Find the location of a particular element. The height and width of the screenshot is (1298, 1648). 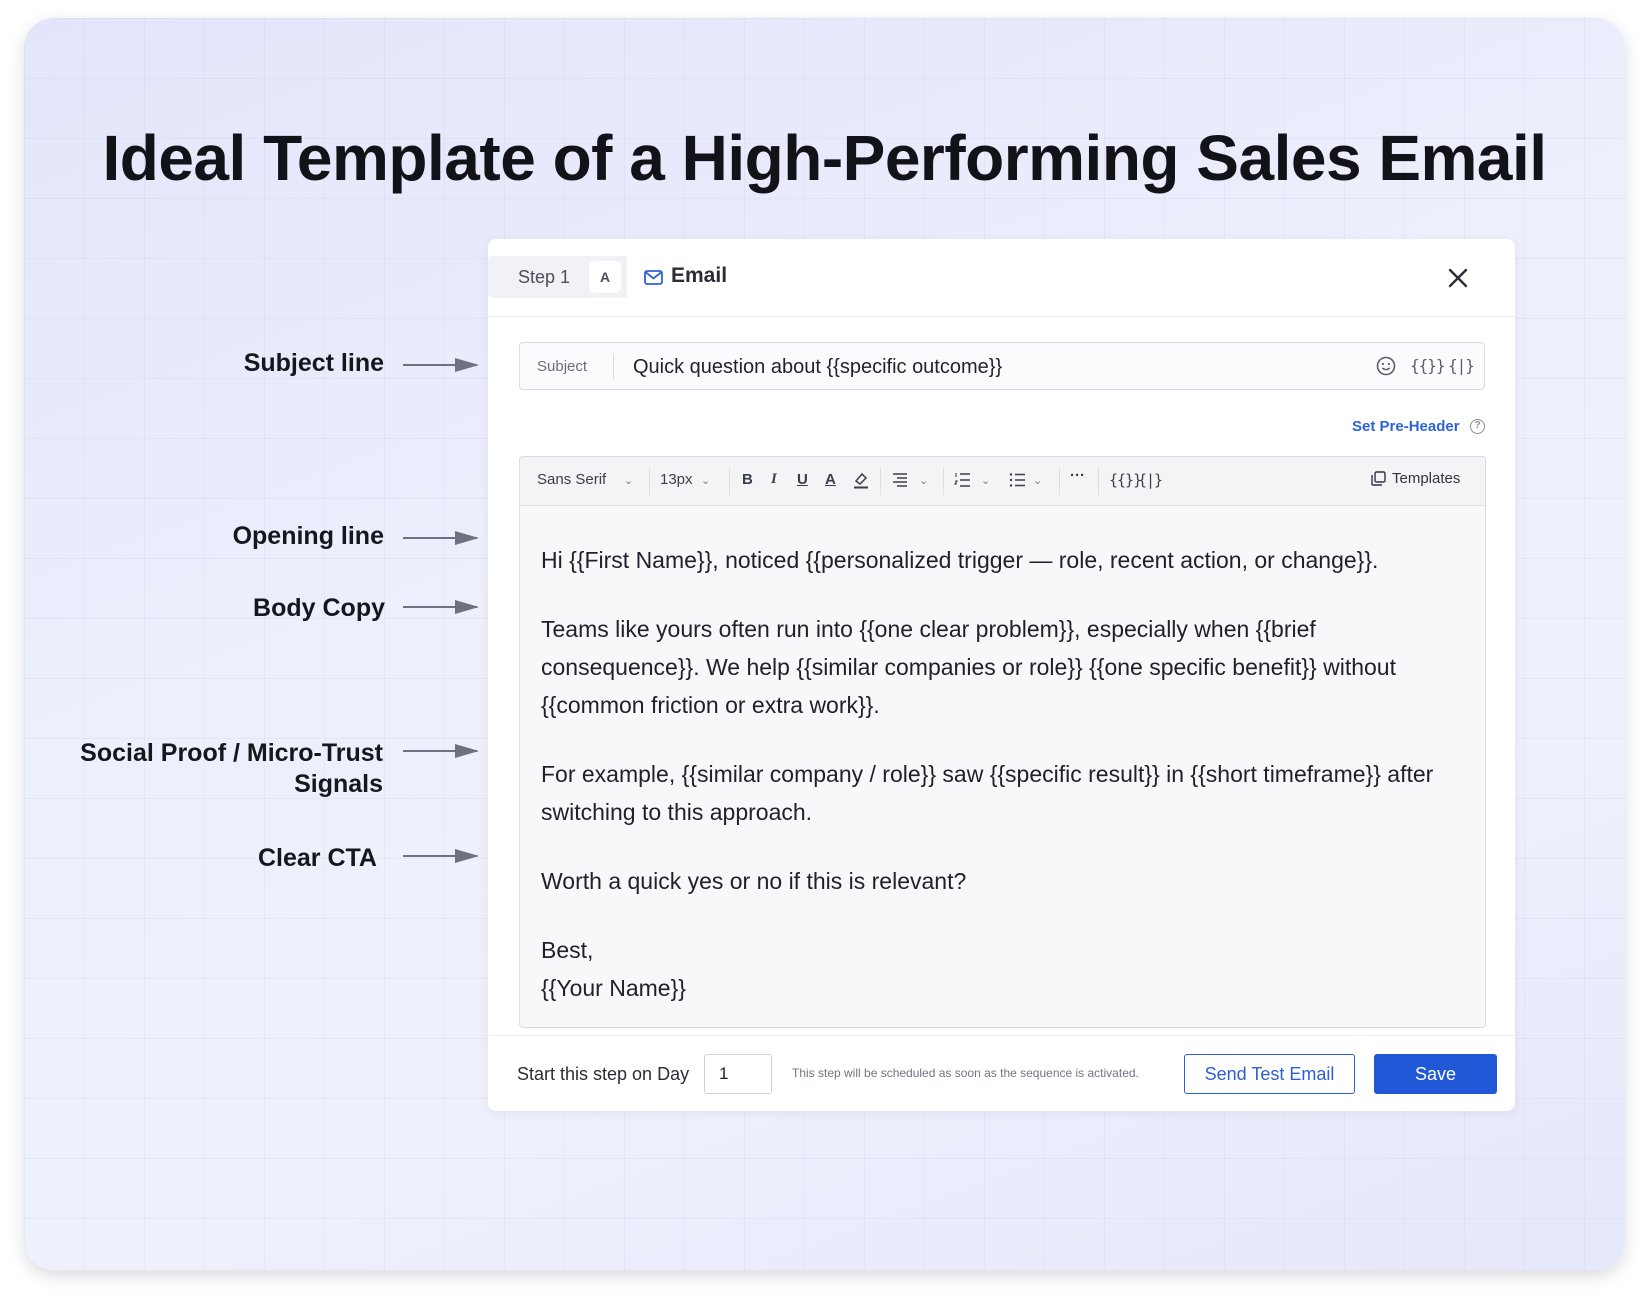

align-icon is located at coordinates (900, 480).